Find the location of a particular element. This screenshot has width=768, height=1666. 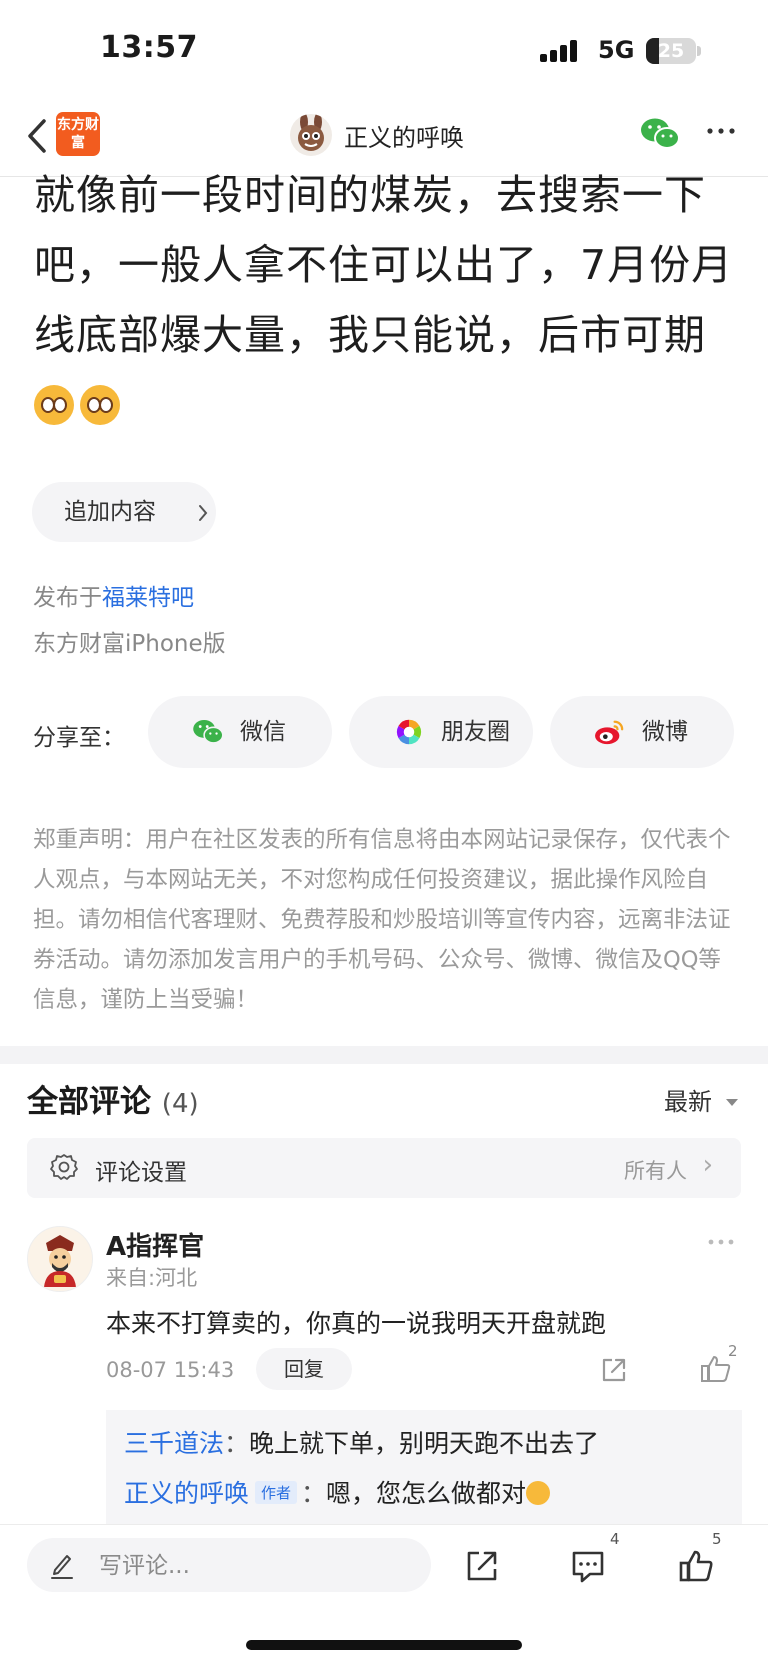

comment-like-count: 2 is located at coordinates (733, 1351).